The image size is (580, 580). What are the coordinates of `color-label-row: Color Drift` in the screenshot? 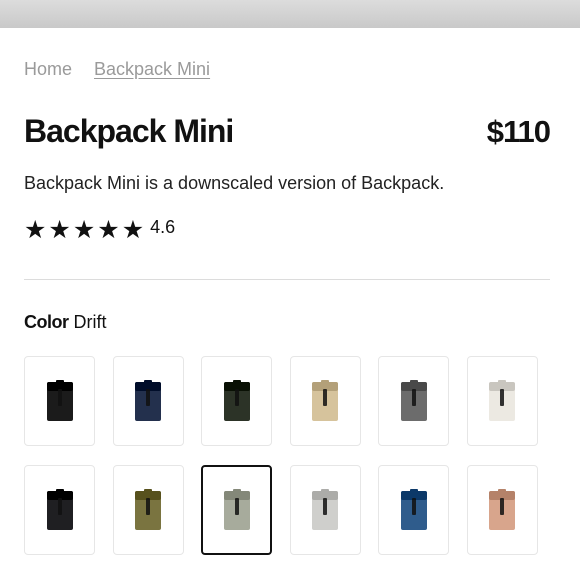 It's located at (65, 322).